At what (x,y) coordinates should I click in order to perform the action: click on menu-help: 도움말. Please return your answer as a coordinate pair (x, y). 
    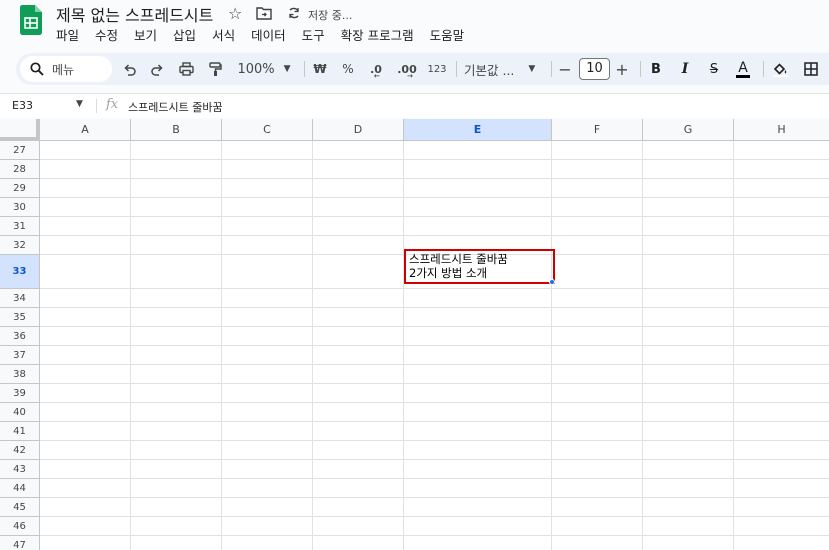
    Looking at the image, I should click on (447, 36).